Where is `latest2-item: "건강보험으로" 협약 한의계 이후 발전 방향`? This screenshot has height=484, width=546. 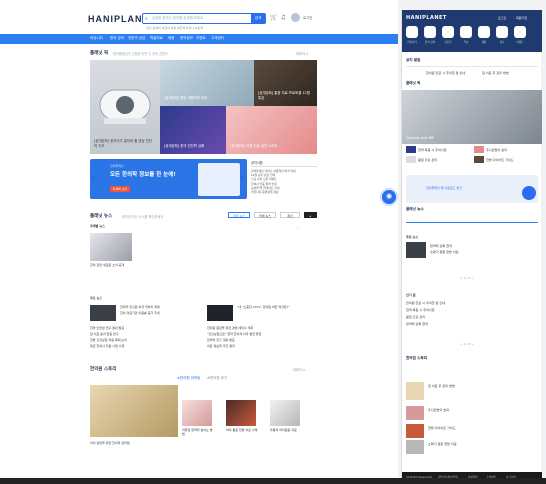 latest2-item: "건강보험으로" 협약 한의계 이후 발전 방향 is located at coordinates (234, 334).